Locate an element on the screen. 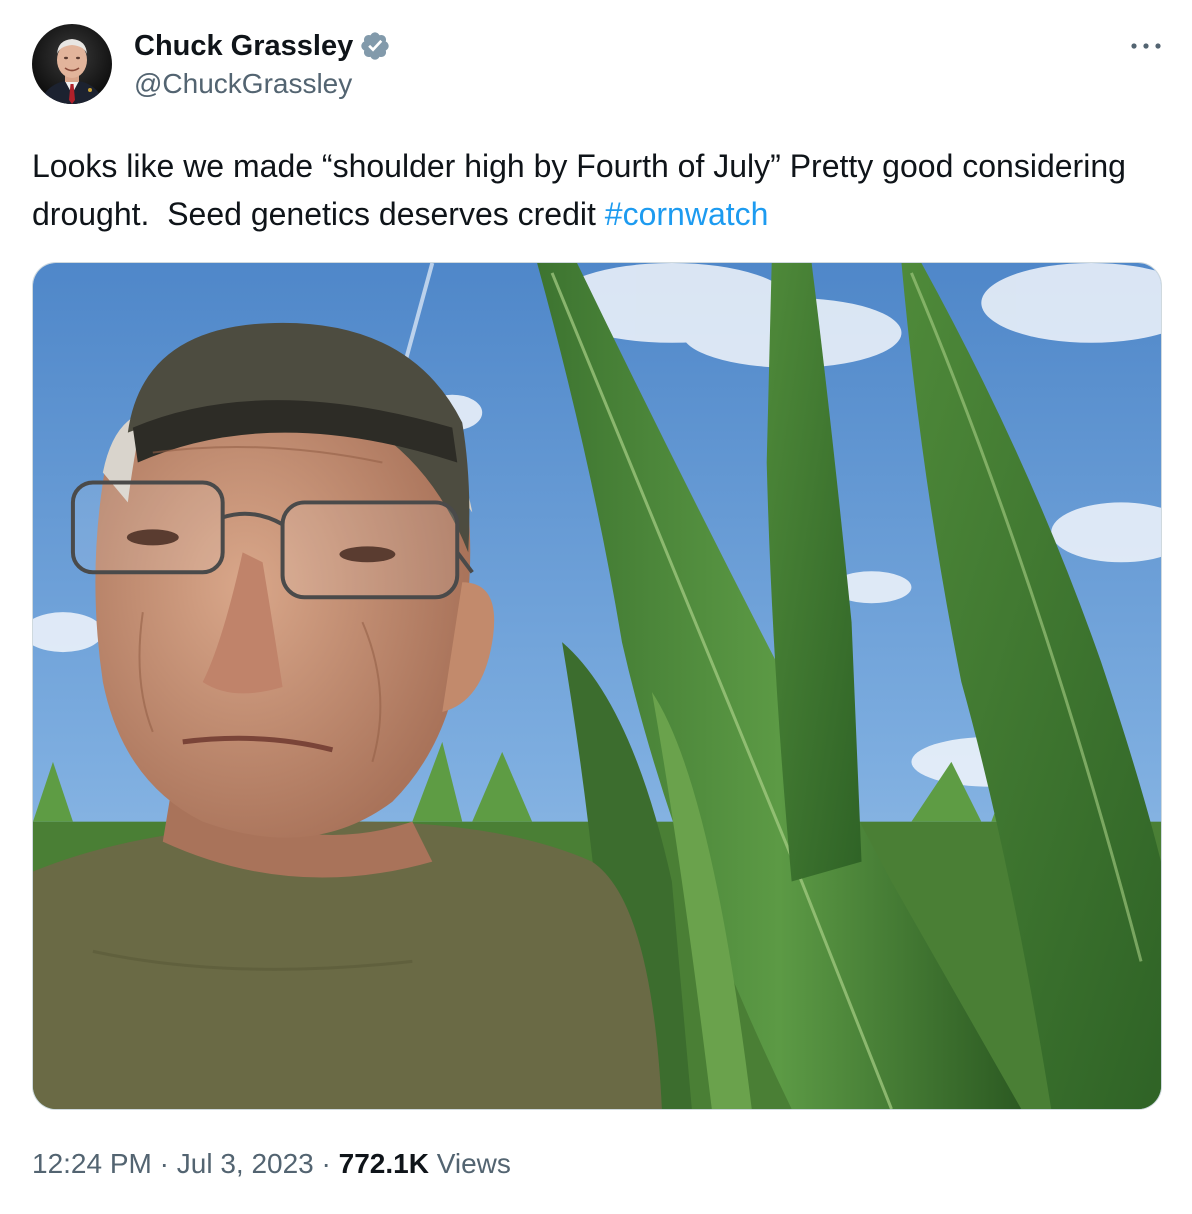 This screenshot has height=1214, width=1192. verified-badge-icon is located at coordinates (375, 46).